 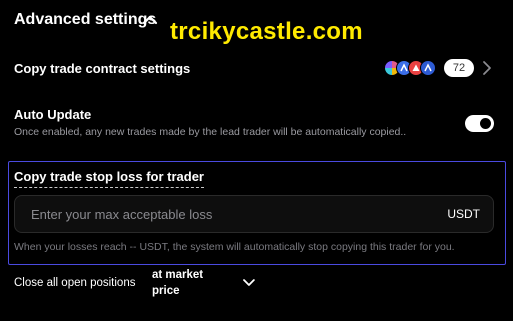 What do you see at coordinates (249, 282) in the screenshot?
I see `chevron-down-icon` at bounding box center [249, 282].